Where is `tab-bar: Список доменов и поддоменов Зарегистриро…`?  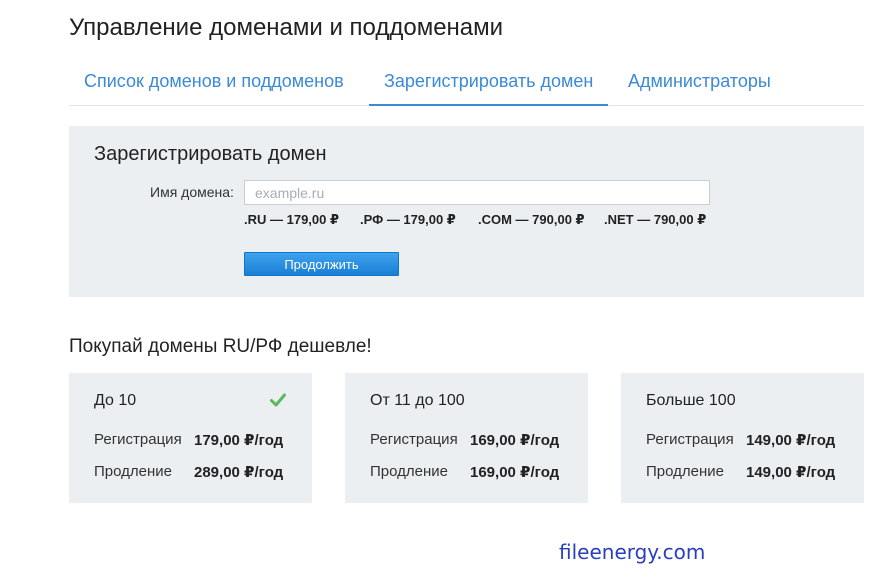
tab-bar: Список доменов и поддоменов Зарегистриро… is located at coordinates (466, 83).